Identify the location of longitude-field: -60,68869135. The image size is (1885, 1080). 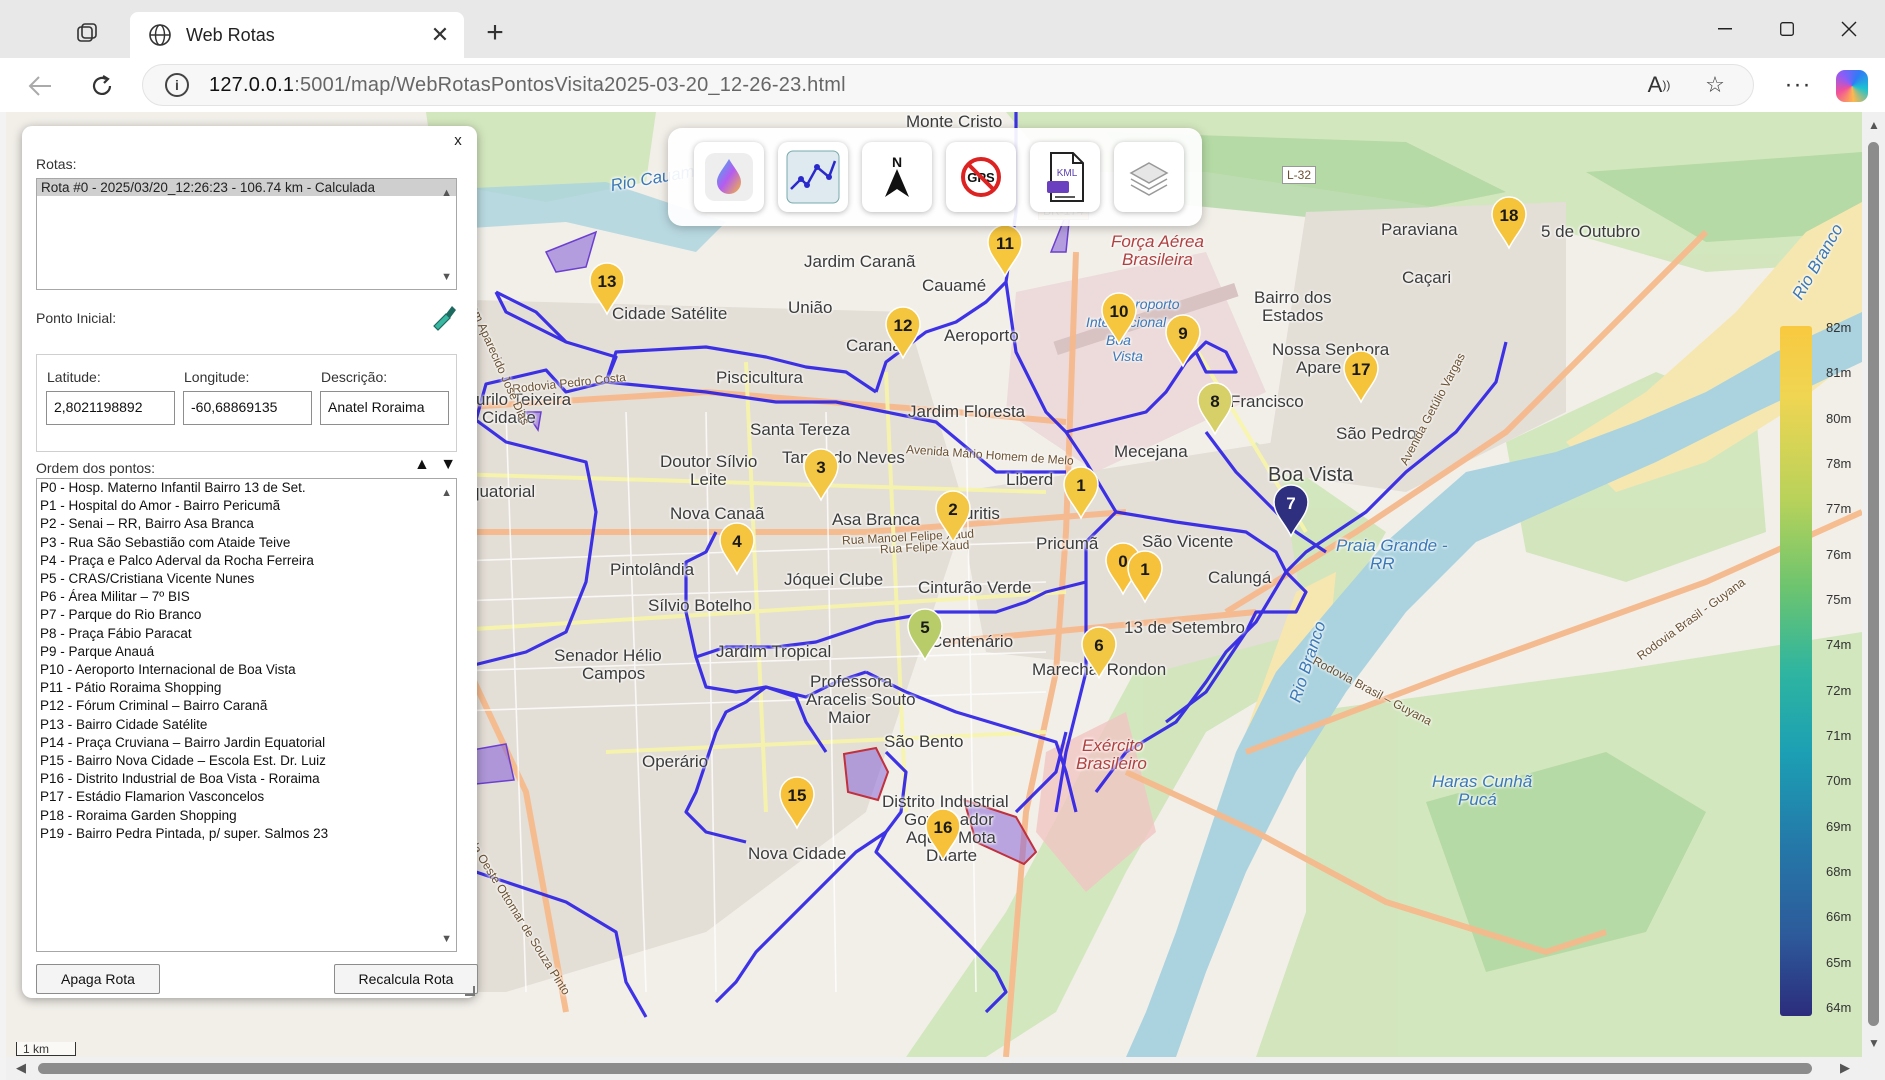
(247, 408).